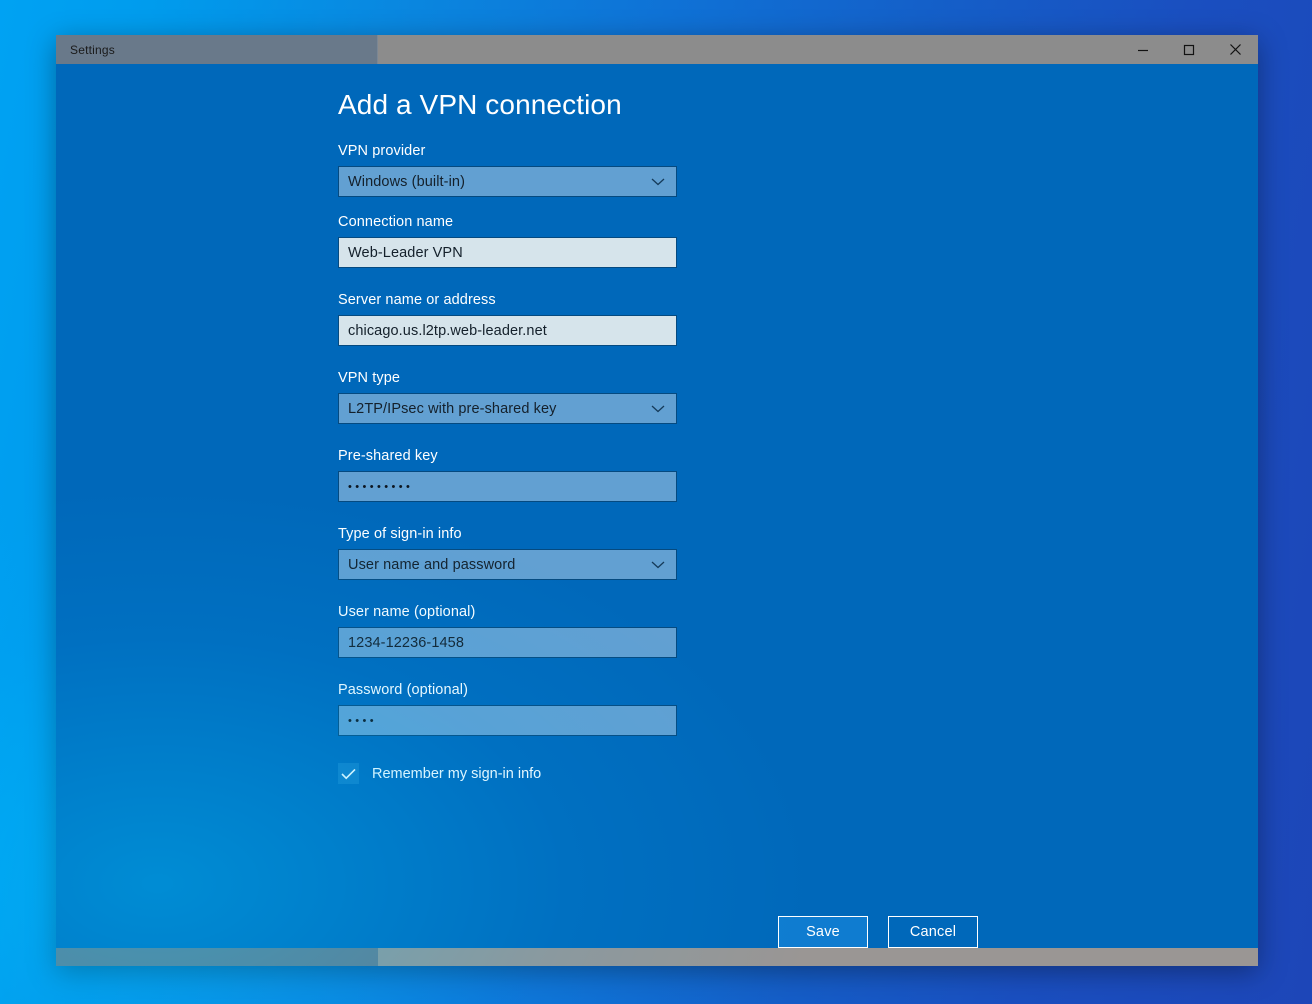 This screenshot has height=1004, width=1312. Describe the element at coordinates (749, 49) in the screenshot. I see `titlebar-drag-region` at that location.